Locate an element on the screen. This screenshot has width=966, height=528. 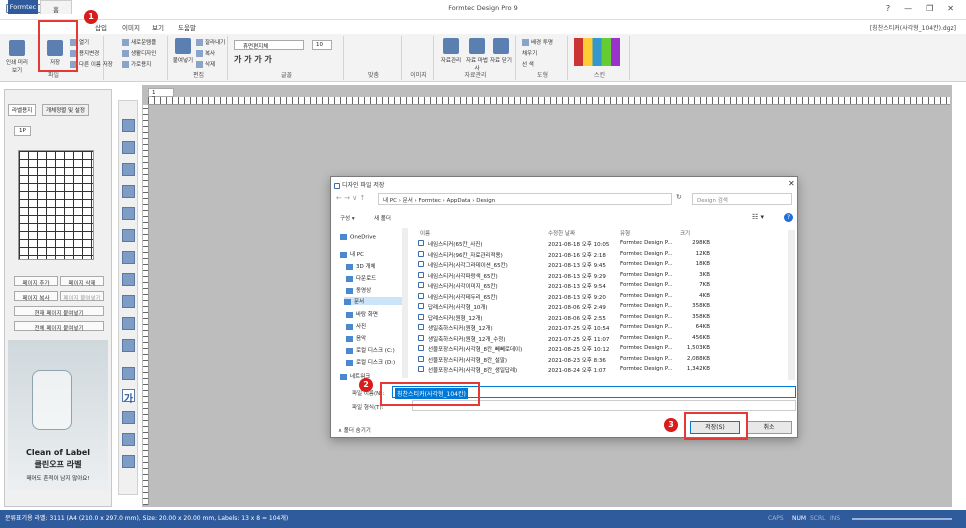
col-date: 수정한 날짜 is located at coordinates (561, 233).